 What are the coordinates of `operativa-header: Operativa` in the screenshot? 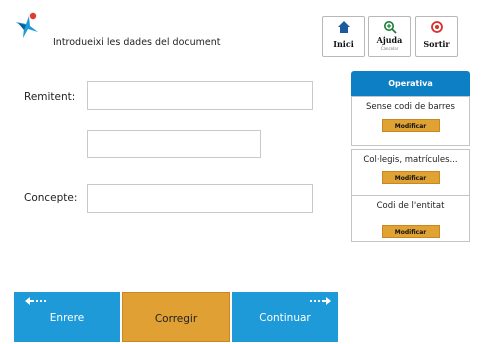 It's located at (410, 83).